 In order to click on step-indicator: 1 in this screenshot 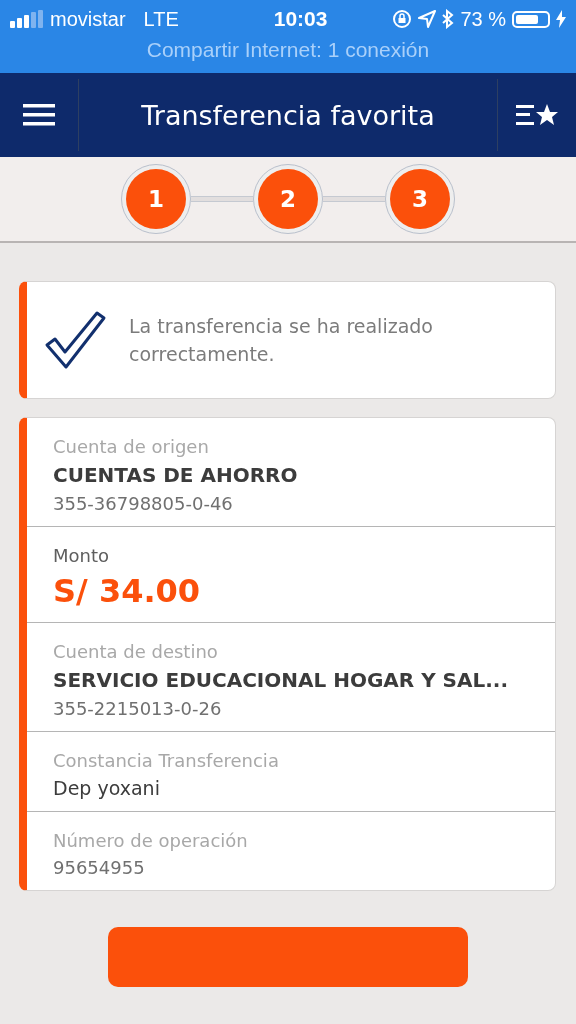, I will do `click(156, 199)`.